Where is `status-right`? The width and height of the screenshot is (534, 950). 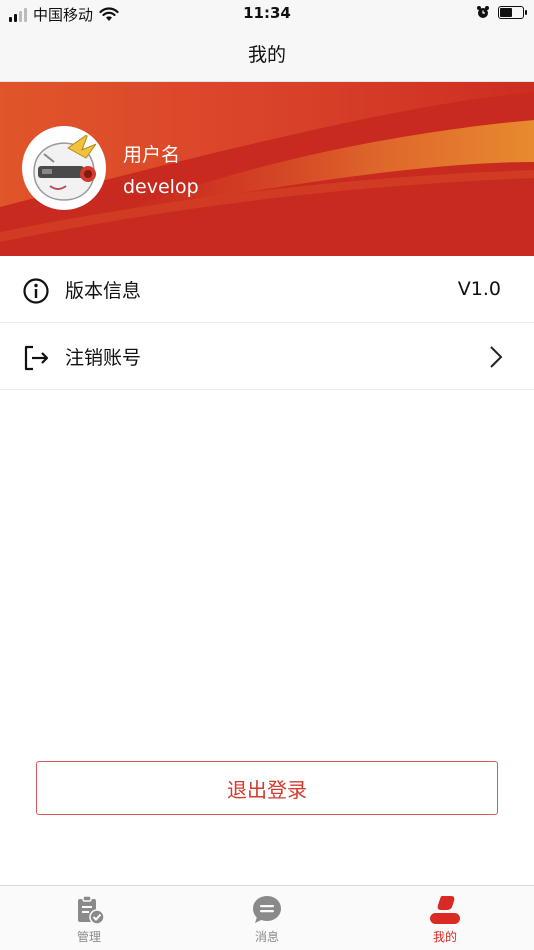
status-right is located at coordinates (501, 12).